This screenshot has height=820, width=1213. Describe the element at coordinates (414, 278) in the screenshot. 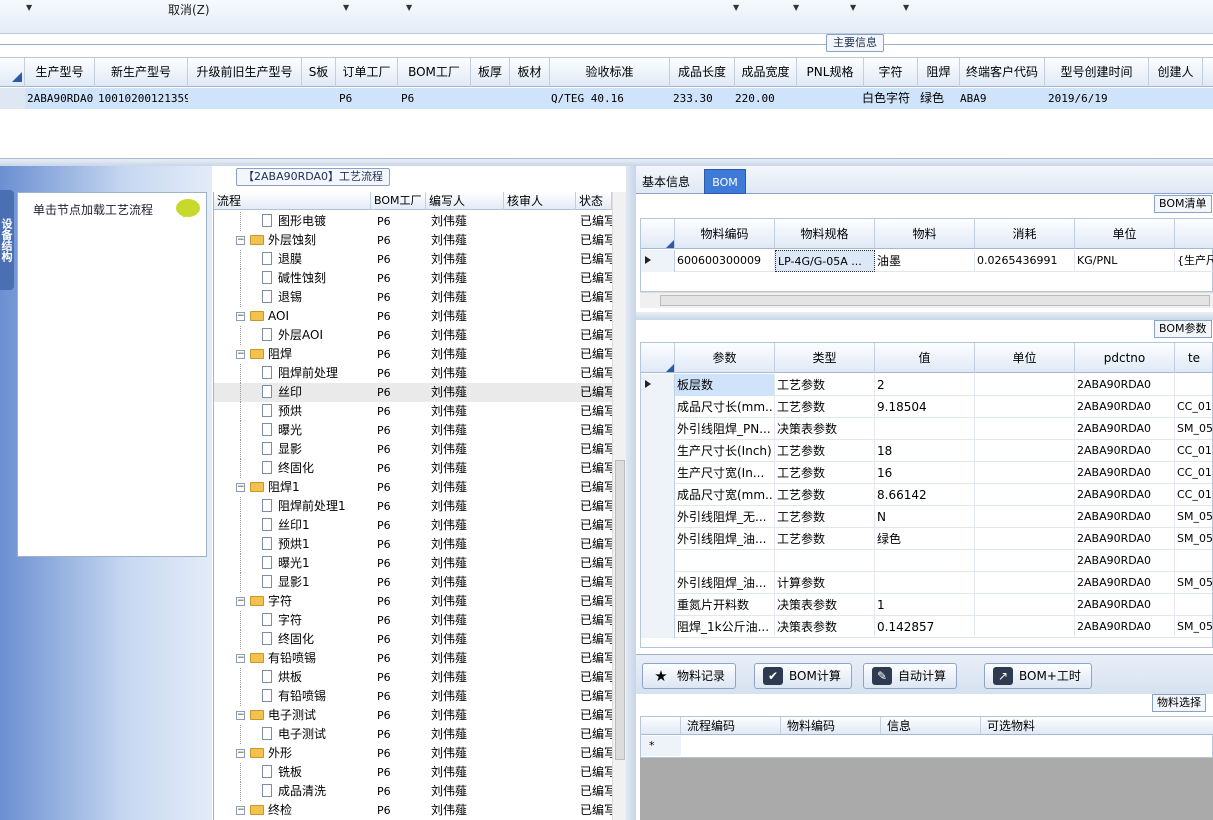

I see `tree-node: 碱性蚀刻 P6 刘伟薤 已编写` at that location.